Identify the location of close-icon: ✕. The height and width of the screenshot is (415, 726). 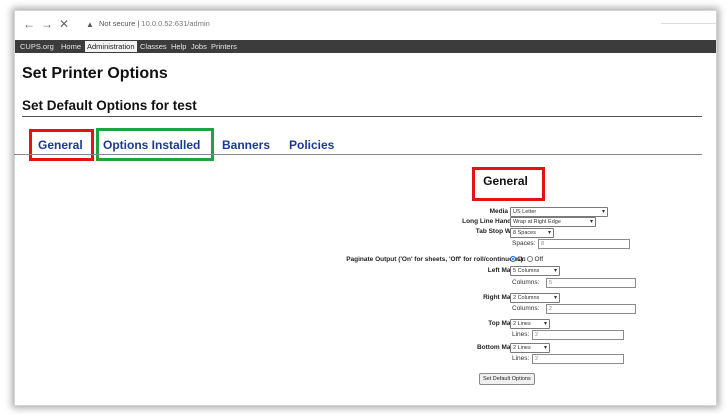
(64, 24).